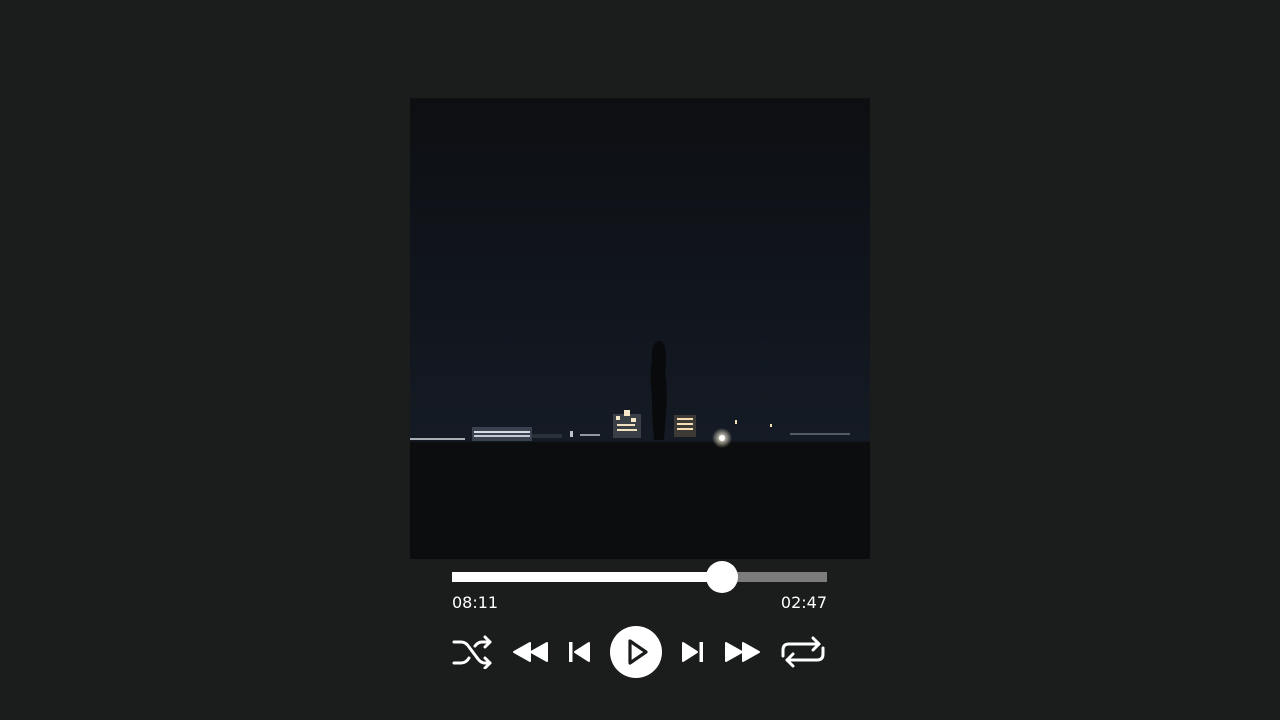 The width and height of the screenshot is (1280, 720). What do you see at coordinates (722, 577) in the screenshot?
I see `progress-thumb` at bounding box center [722, 577].